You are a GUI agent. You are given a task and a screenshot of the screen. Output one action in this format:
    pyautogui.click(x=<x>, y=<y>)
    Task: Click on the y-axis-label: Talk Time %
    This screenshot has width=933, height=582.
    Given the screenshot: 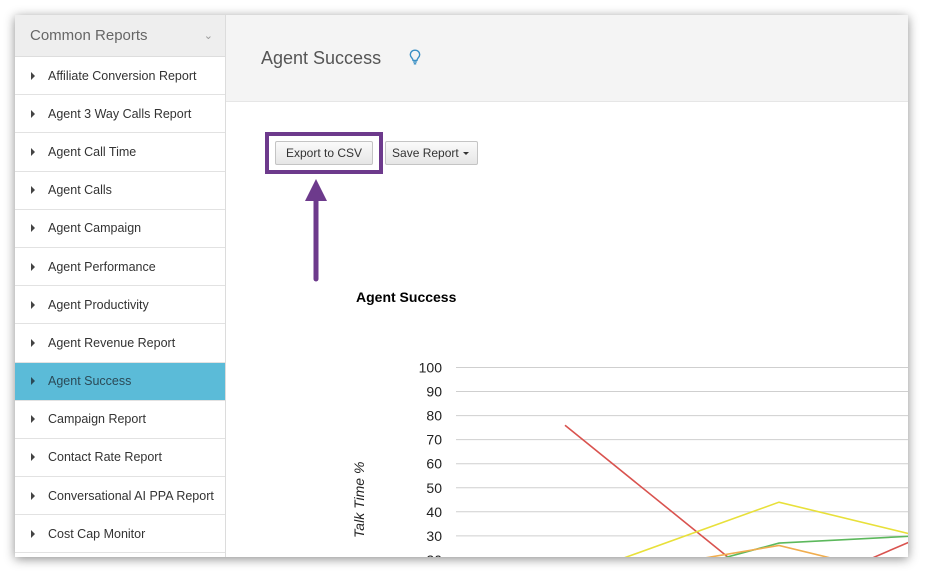 What is the action you would take?
    pyautogui.click(x=359, y=500)
    